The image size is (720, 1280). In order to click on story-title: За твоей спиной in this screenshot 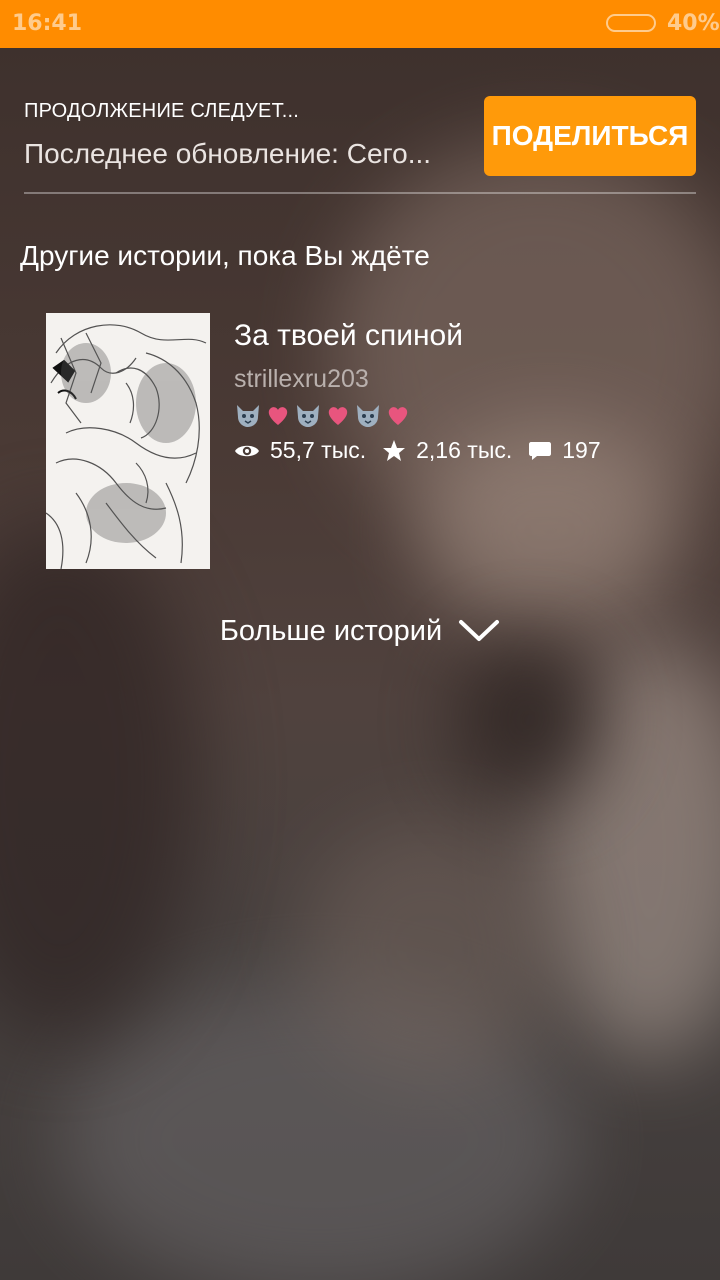, I will do `click(348, 336)`.